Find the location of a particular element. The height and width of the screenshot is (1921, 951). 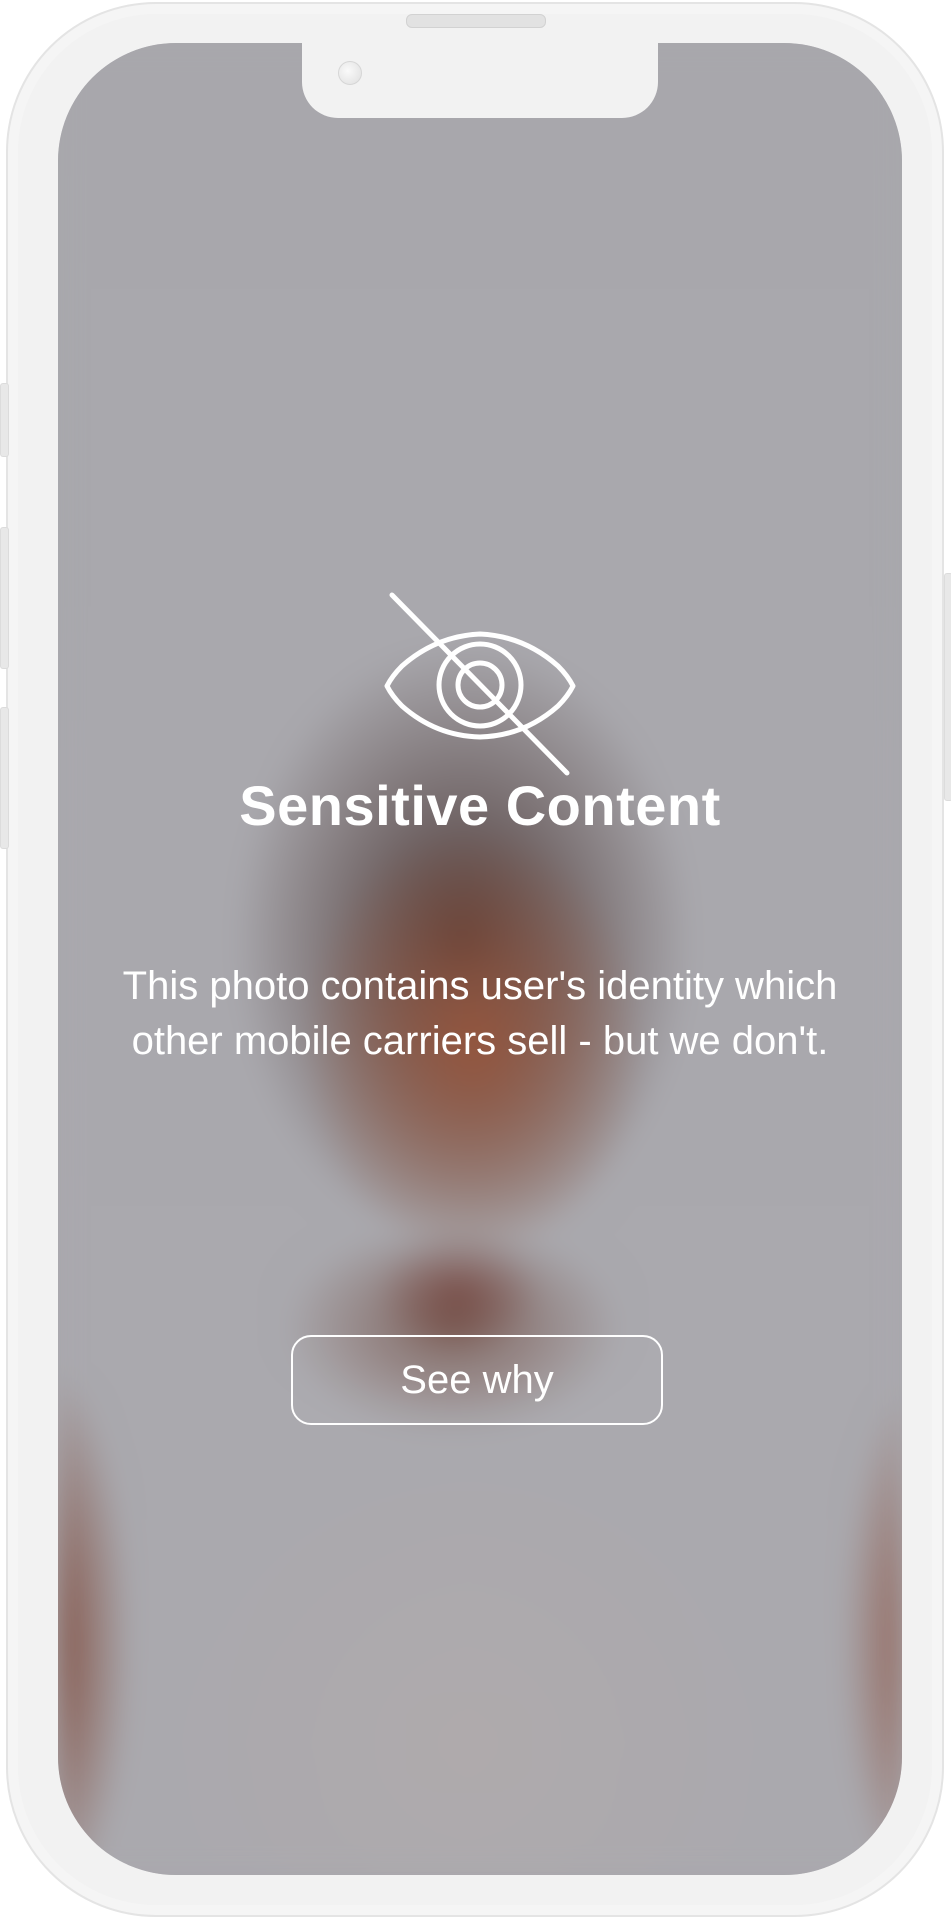

volume-down-button is located at coordinates (4, 778).